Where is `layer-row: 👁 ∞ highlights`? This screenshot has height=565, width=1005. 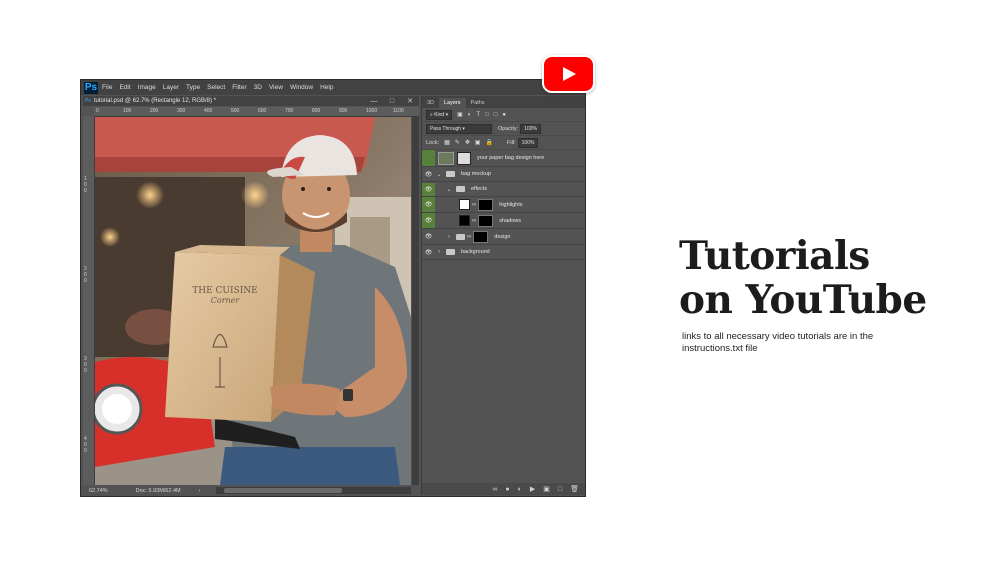 layer-row: 👁 ∞ highlights is located at coordinates (503, 205).